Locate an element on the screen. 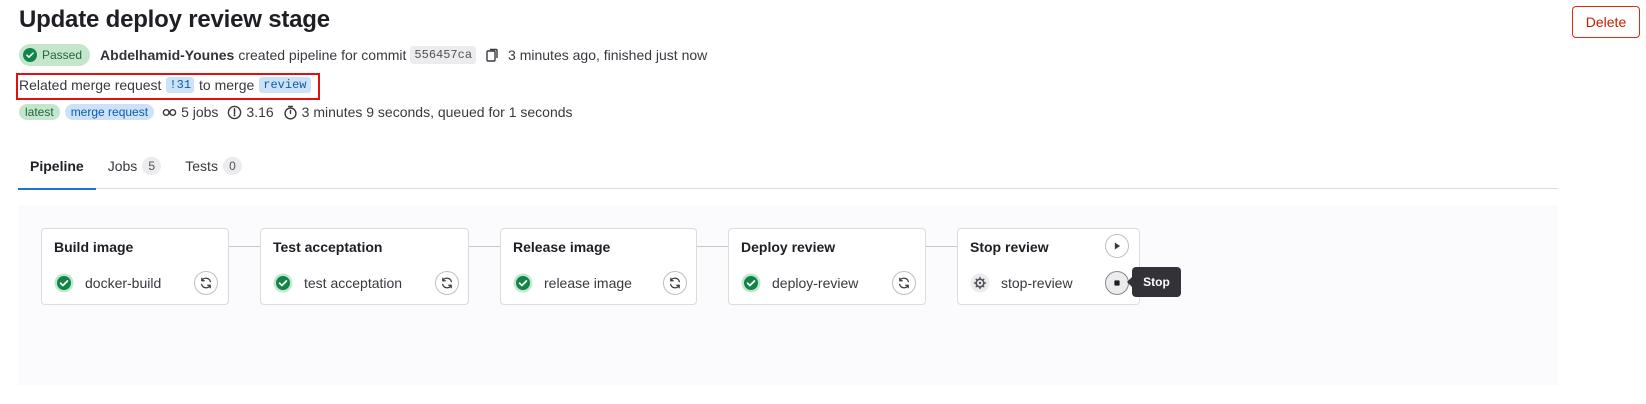 This screenshot has height=404, width=1646. job-test-acceptation: test acceptation is located at coordinates (337, 283).